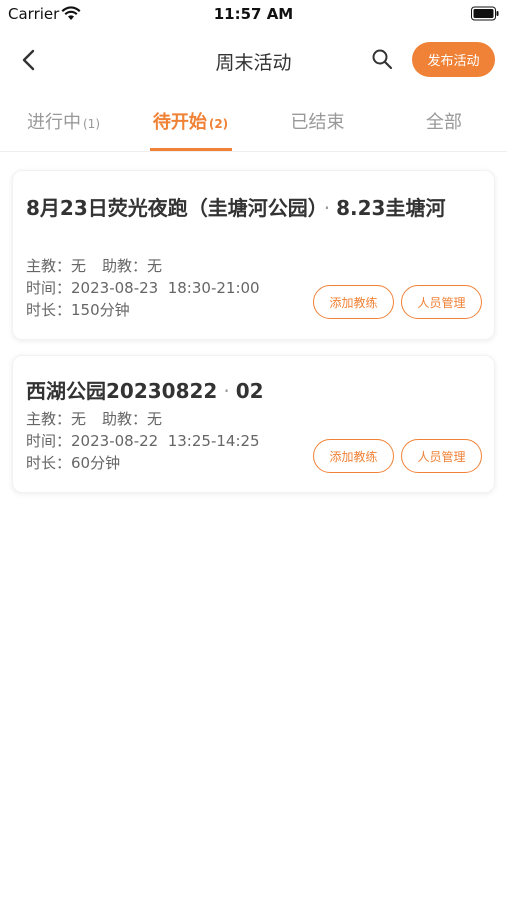  What do you see at coordinates (91, 124) in the screenshot?
I see `tab-count: (1)` at bounding box center [91, 124].